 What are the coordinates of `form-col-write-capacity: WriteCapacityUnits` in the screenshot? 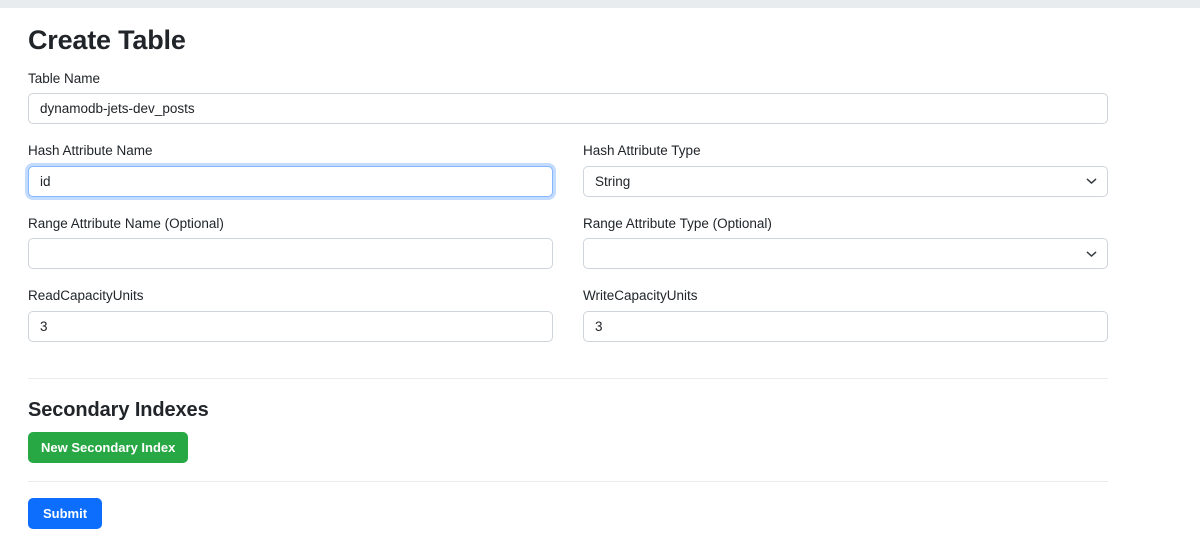 It's located at (845, 323).